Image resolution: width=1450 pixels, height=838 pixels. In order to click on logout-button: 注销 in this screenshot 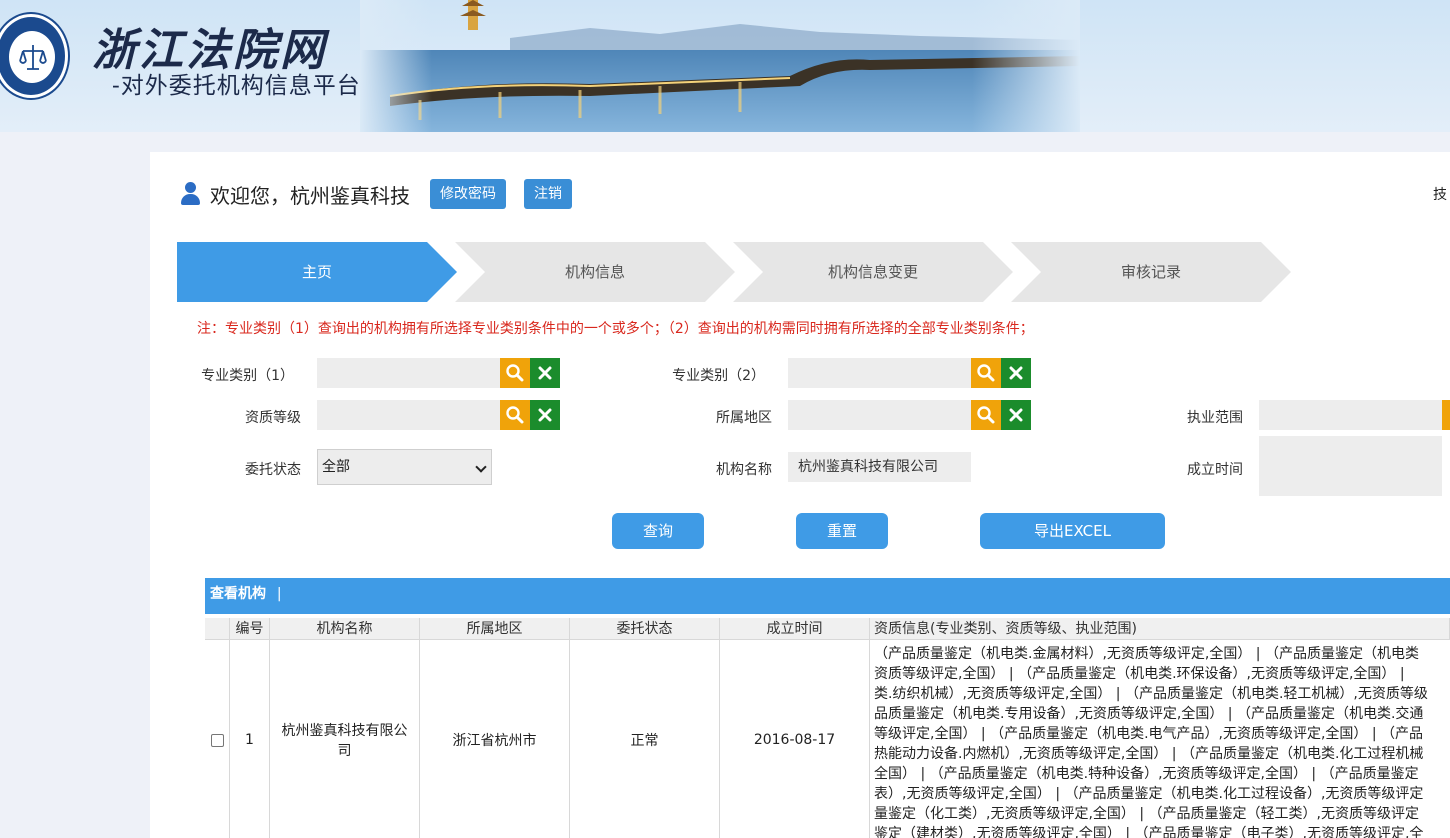, I will do `click(548, 194)`.